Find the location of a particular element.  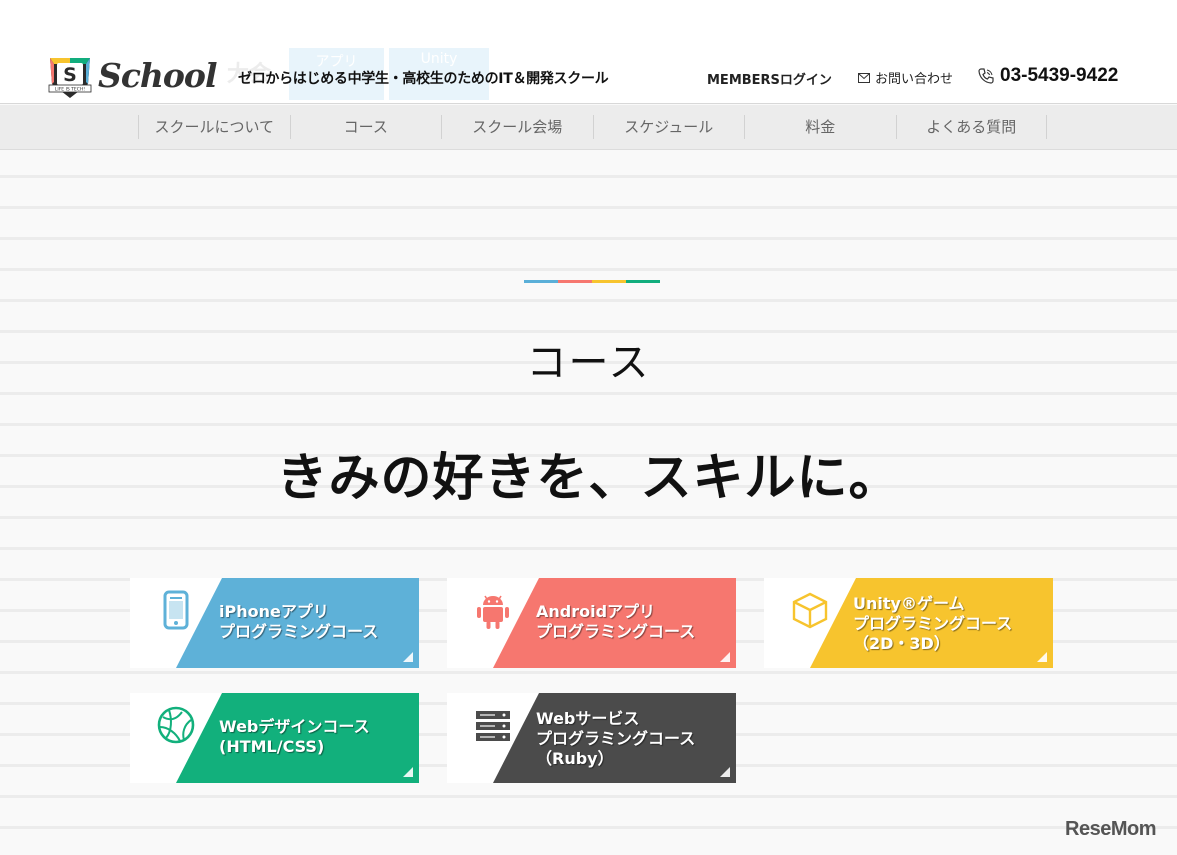

course-label-line: (HTML/CSS) is located at coordinates (272, 746).